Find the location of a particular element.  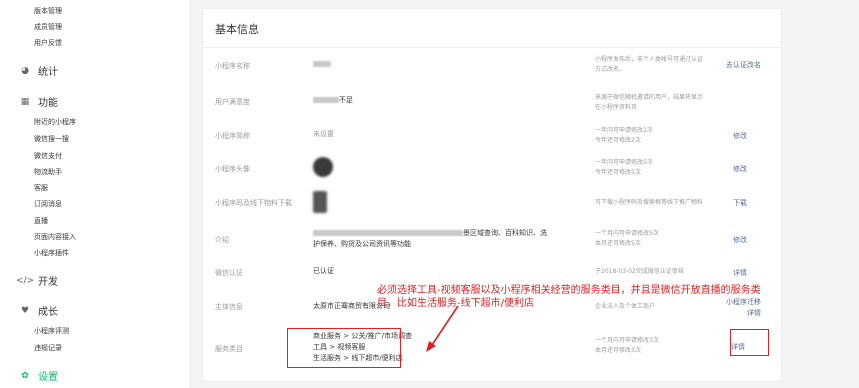

desc-line: 本月还可修改3次 is located at coordinates (618, 350).